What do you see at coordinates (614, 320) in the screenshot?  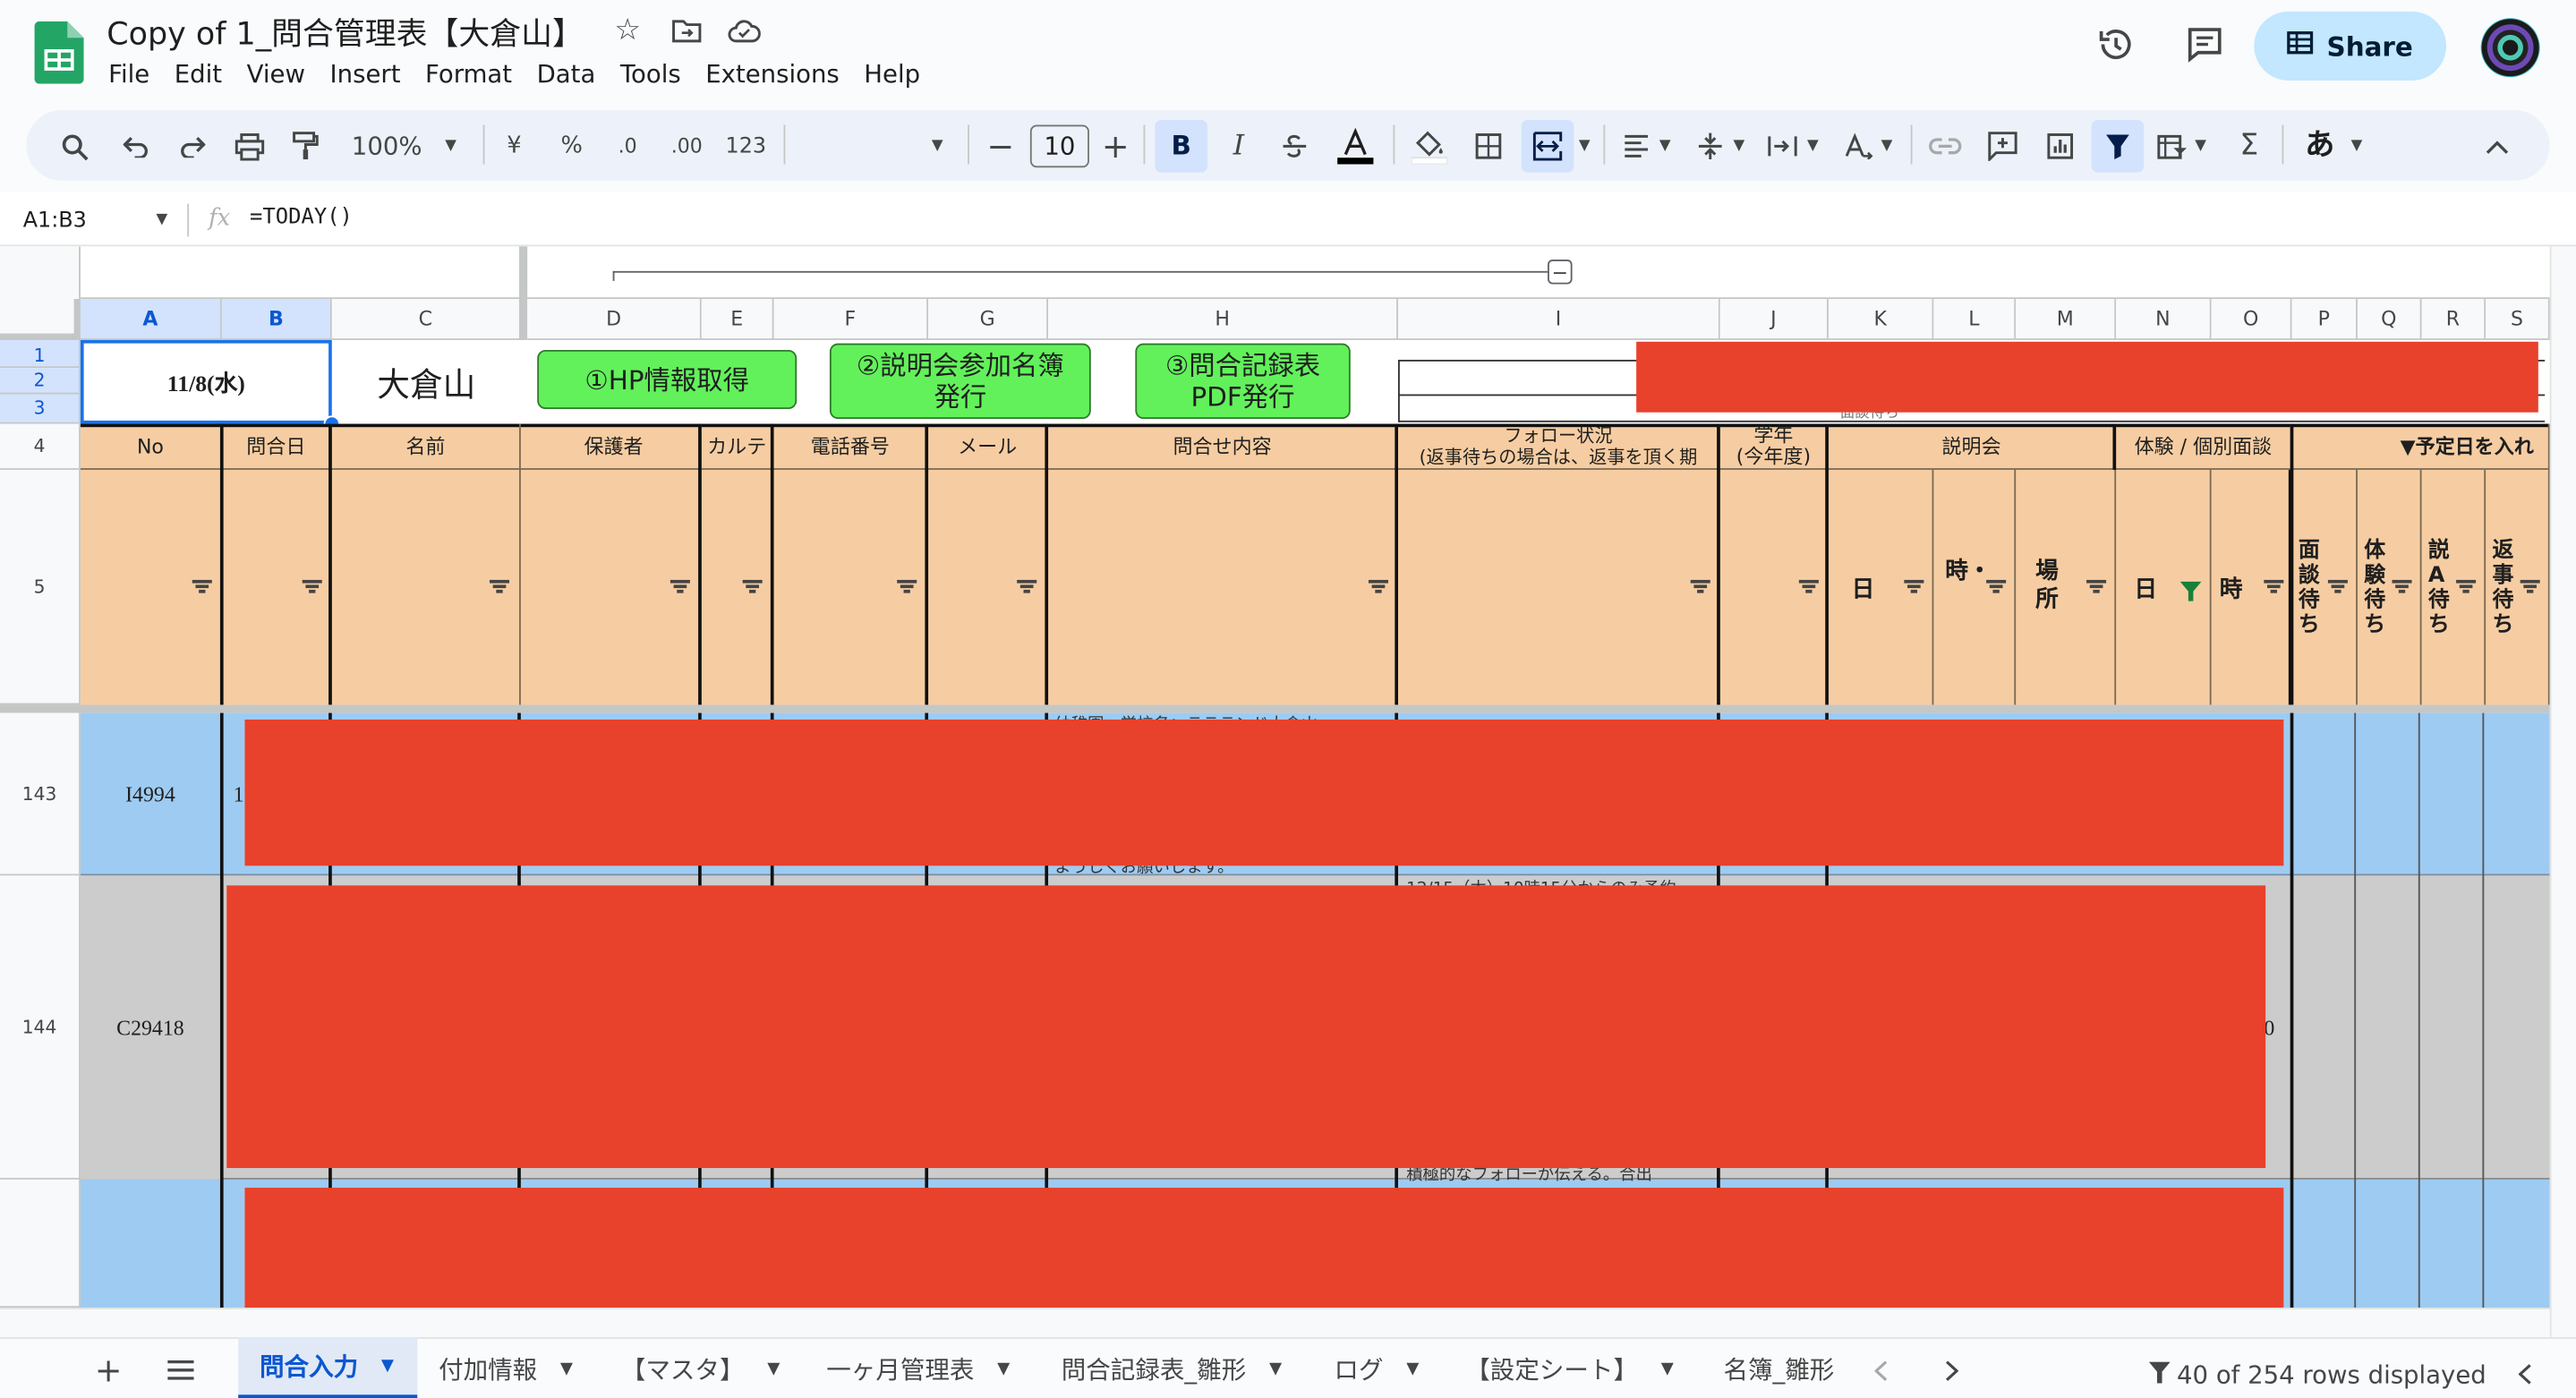 I see `column-header-d: D` at bounding box center [614, 320].